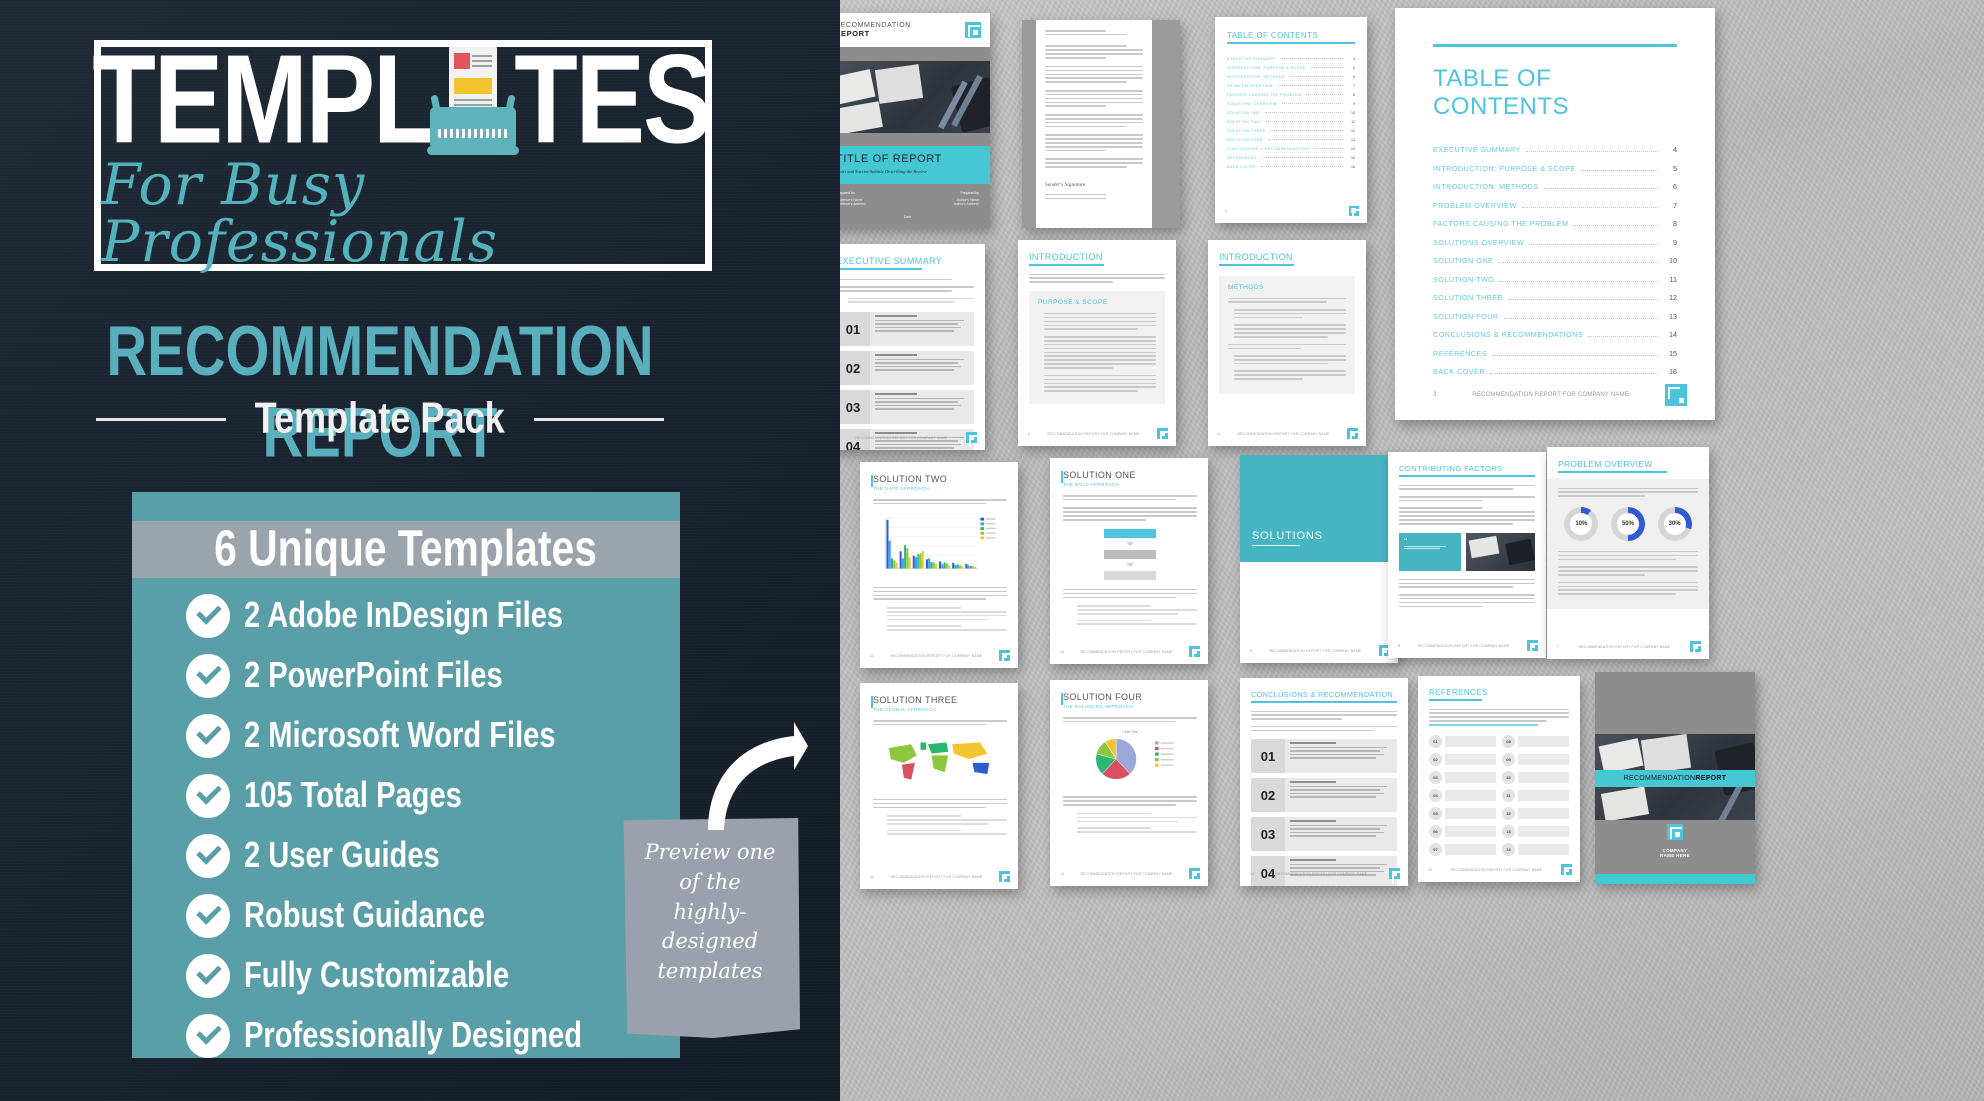 Image resolution: width=1984 pixels, height=1101 pixels. I want to click on sol1-title: SOLUTION ONE, so click(1099, 475).